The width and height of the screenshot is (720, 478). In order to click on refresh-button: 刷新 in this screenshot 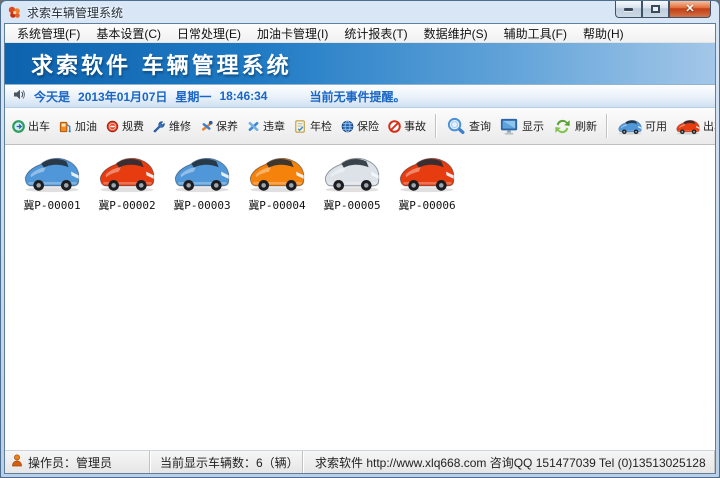, I will do `click(574, 126)`.